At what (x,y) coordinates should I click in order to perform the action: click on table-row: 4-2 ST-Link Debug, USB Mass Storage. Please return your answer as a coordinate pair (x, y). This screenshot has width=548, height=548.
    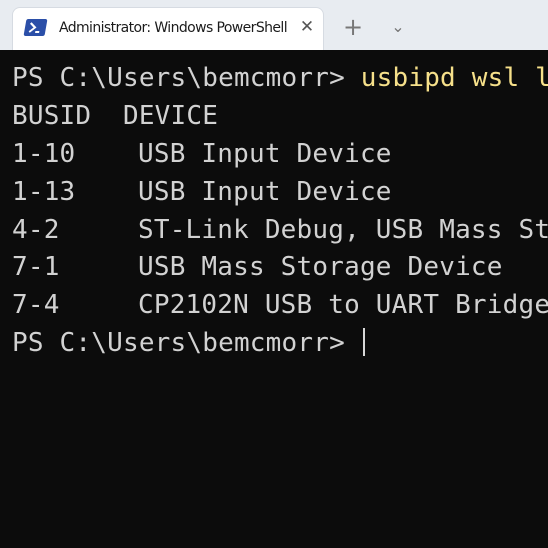
    Looking at the image, I should click on (280, 230).